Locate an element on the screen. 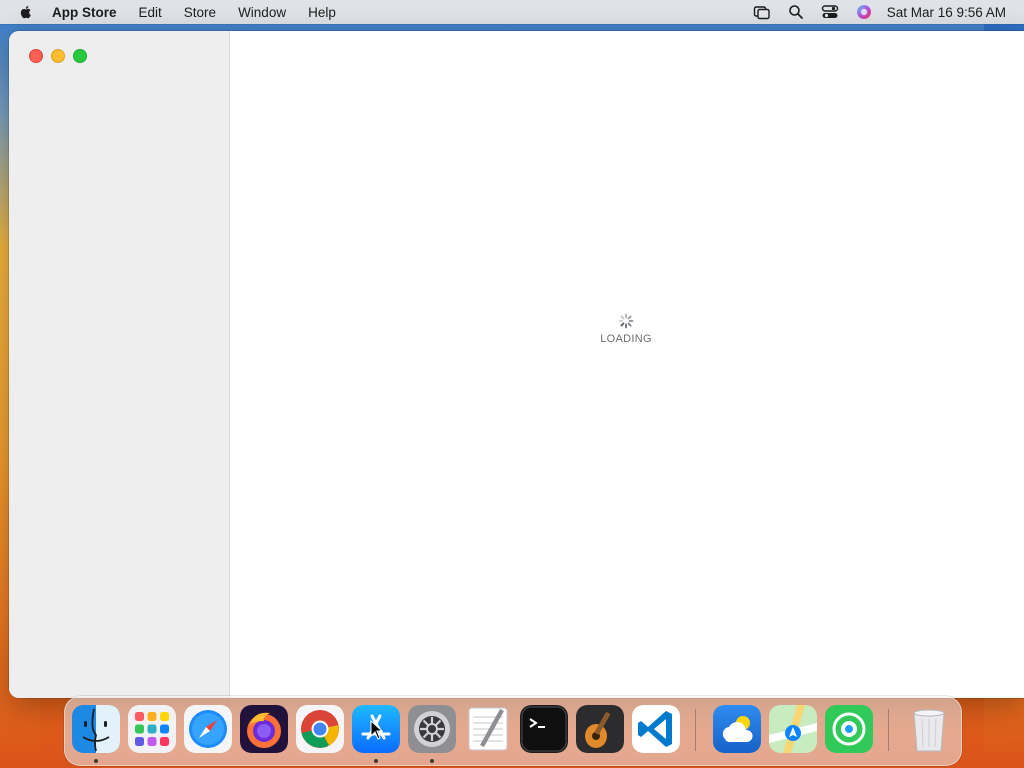 Image resolution: width=1024 pixels, height=768 pixels. menu-clock: Sat Mar 16 9:56 AM is located at coordinates (946, 12).